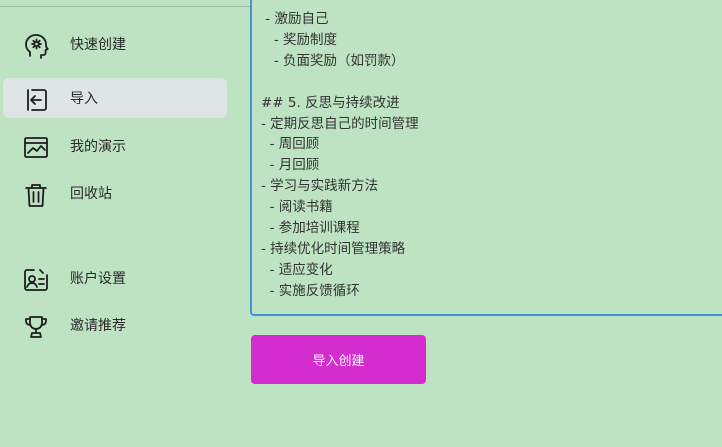 The height and width of the screenshot is (447, 722). I want to click on sidebar-item-label: 快速创建, so click(98, 45).